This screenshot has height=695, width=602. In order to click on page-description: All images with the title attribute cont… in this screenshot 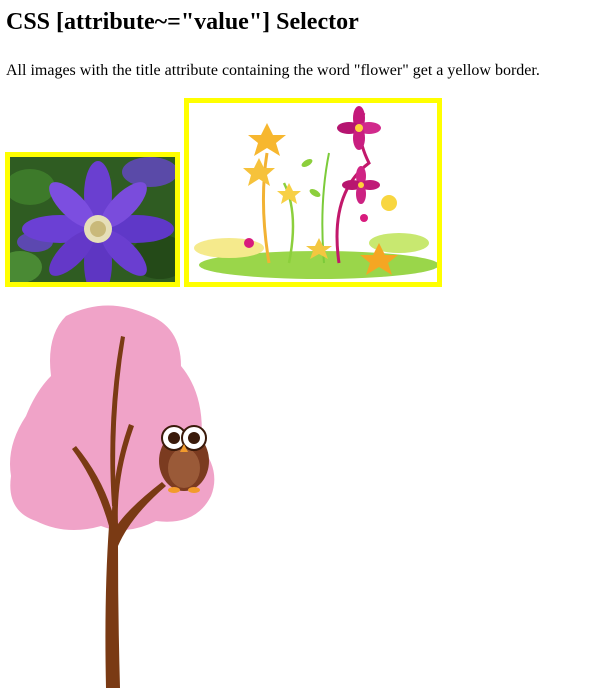, I will do `click(273, 70)`.